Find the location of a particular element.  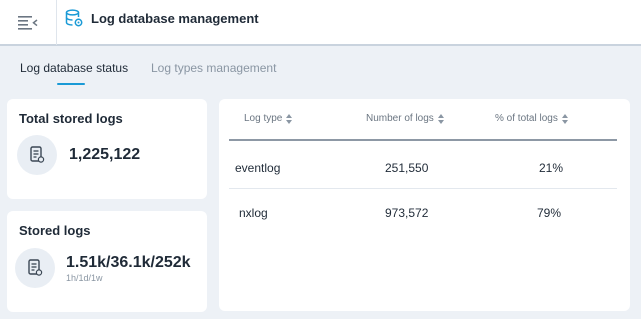

table-cell-count: 973,572 is located at coordinates (407, 213).